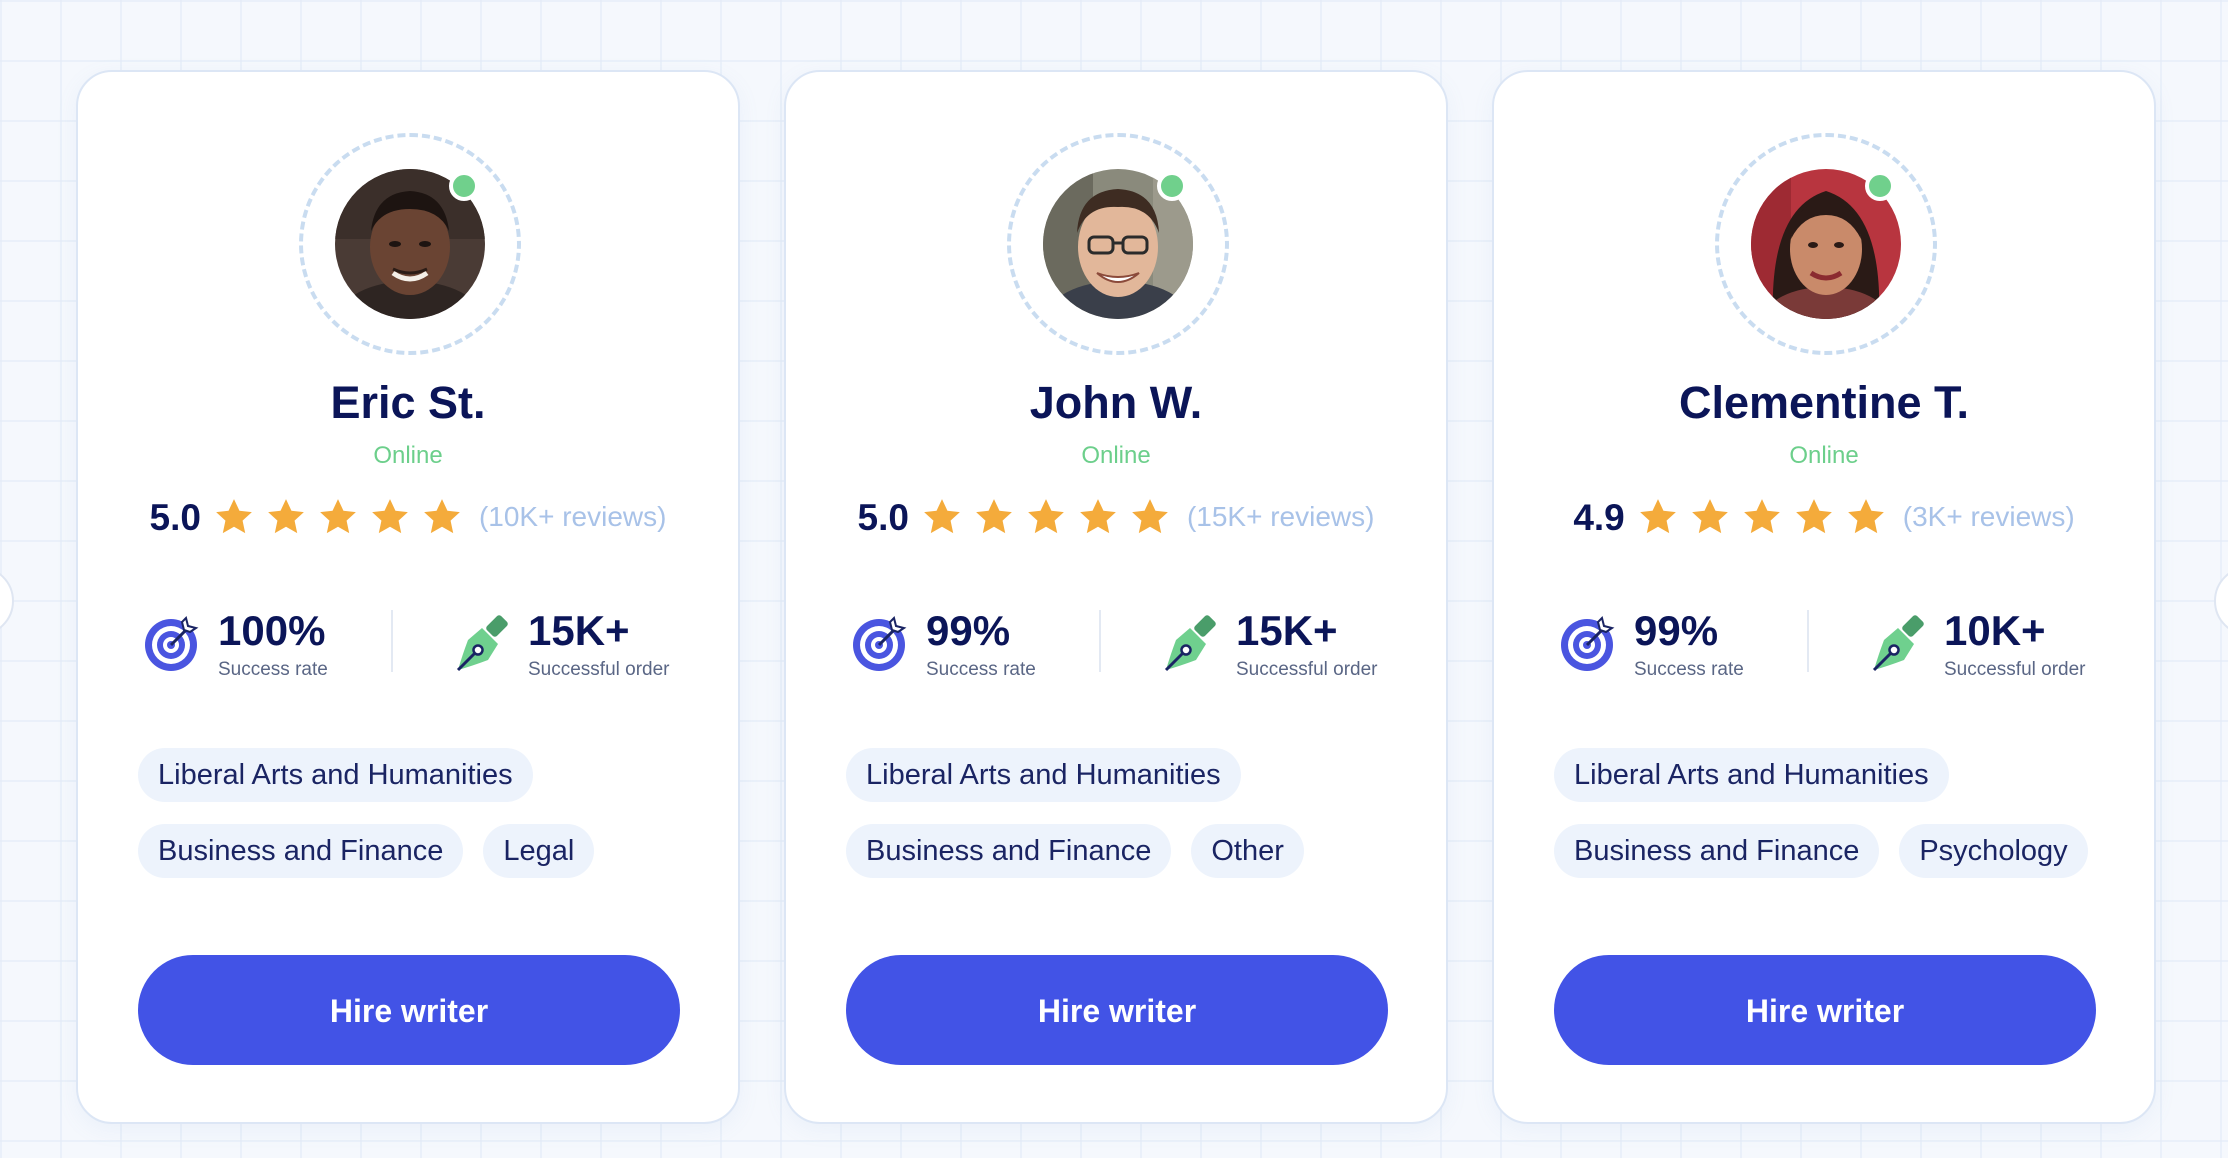 Image resolution: width=2228 pixels, height=1158 pixels. I want to click on subject-tag: Legal, so click(539, 851).